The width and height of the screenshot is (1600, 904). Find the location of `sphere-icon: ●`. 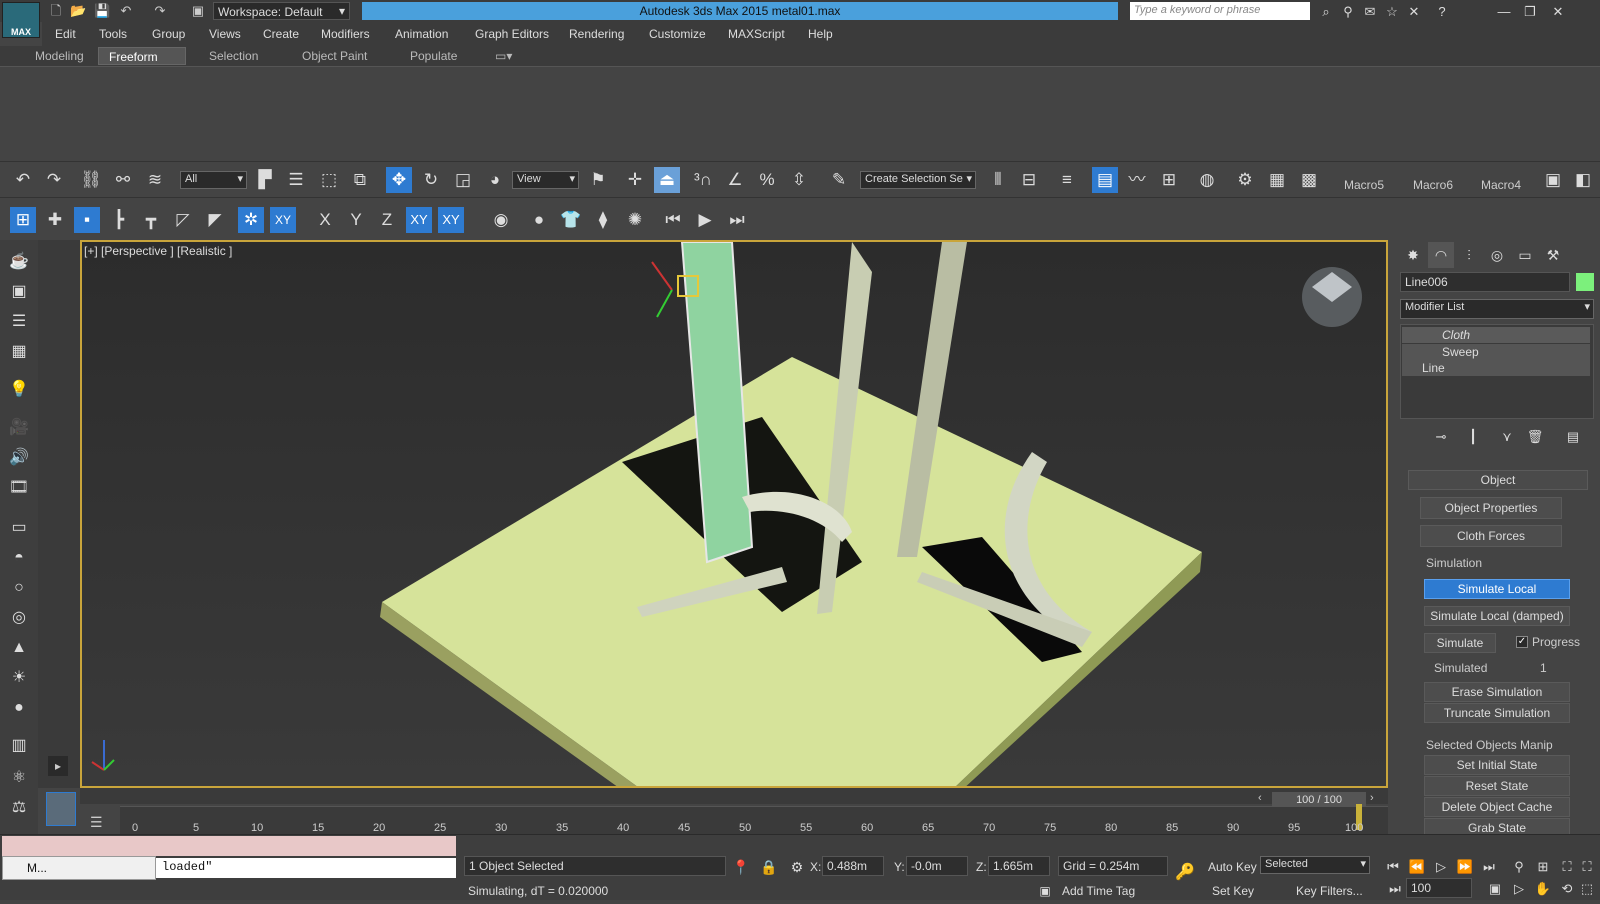

sphere-icon: ● is located at coordinates (539, 220).